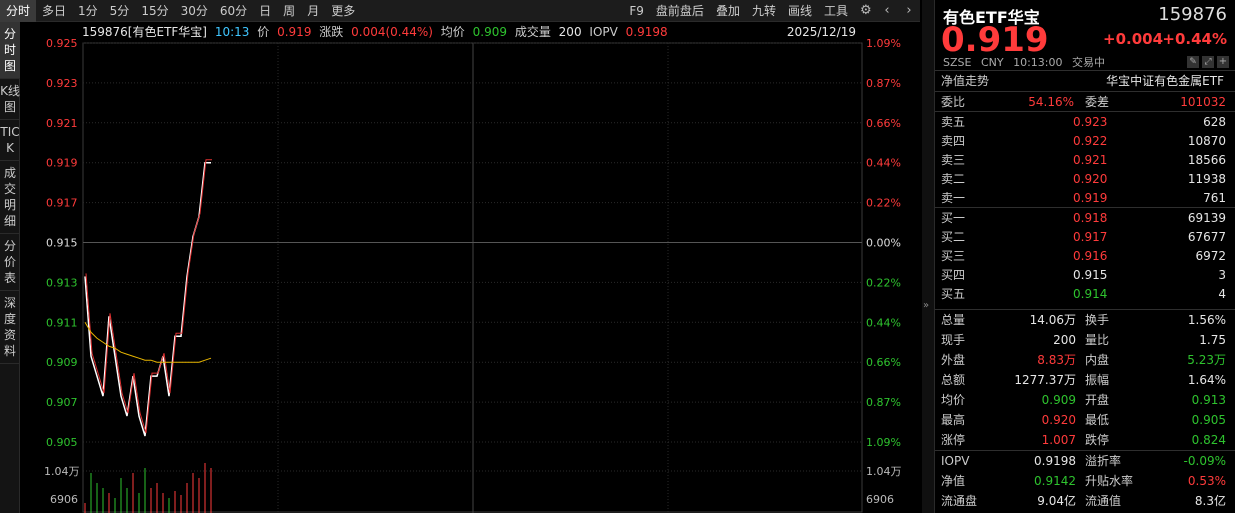 This screenshot has height=513, width=1235. Describe the element at coordinates (1085, 380) in the screenshot. I see `stat-row: 总额 1277.37万 振幅 1.64%` at that location.